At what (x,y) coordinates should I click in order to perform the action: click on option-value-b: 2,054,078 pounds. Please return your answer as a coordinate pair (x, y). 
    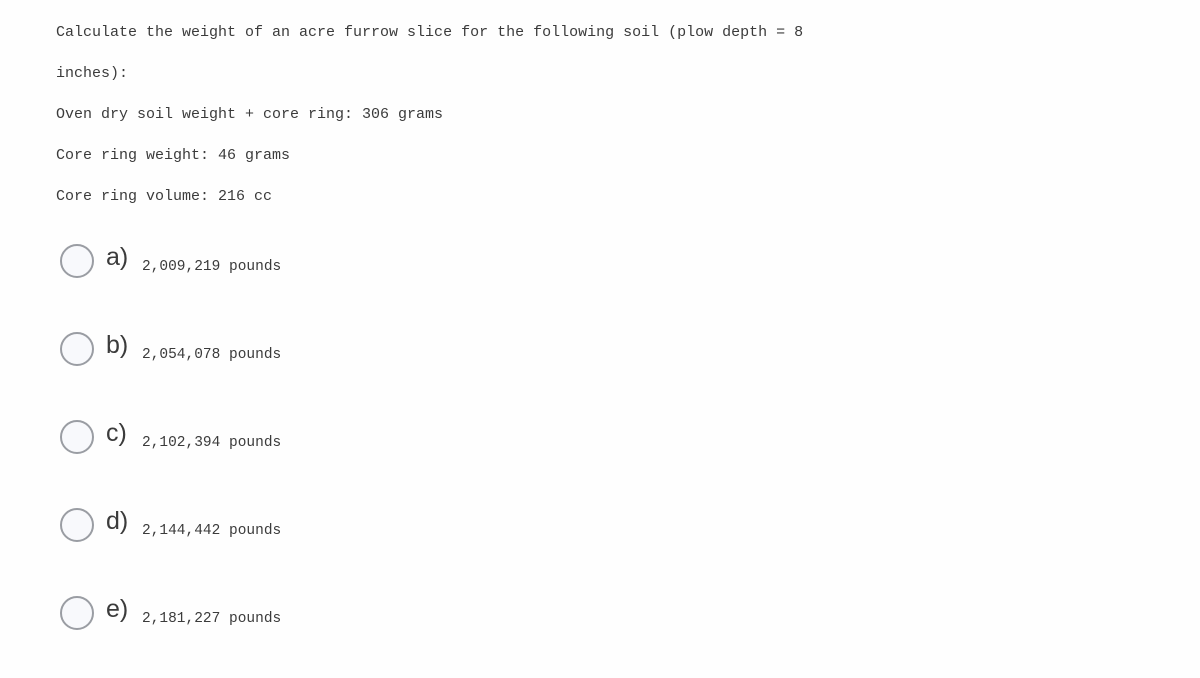
    Looking at the image, I should click on (212, 355).